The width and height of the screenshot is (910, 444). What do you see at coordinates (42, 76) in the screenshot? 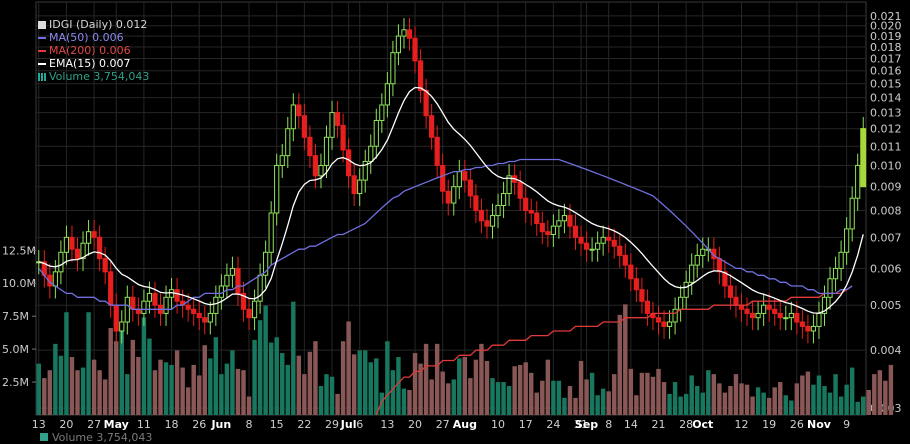
I see `legend-volume-swatch` at bounding box center [42, 76].